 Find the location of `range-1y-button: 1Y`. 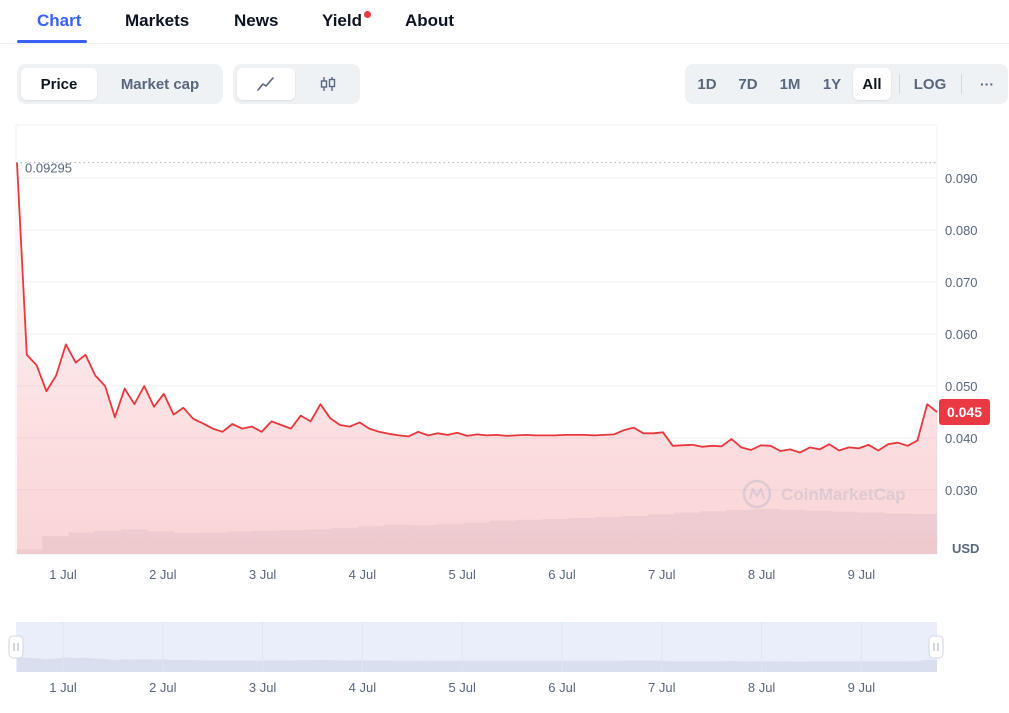

range-1y-button: 1Y is located at coordinates (832, 84).